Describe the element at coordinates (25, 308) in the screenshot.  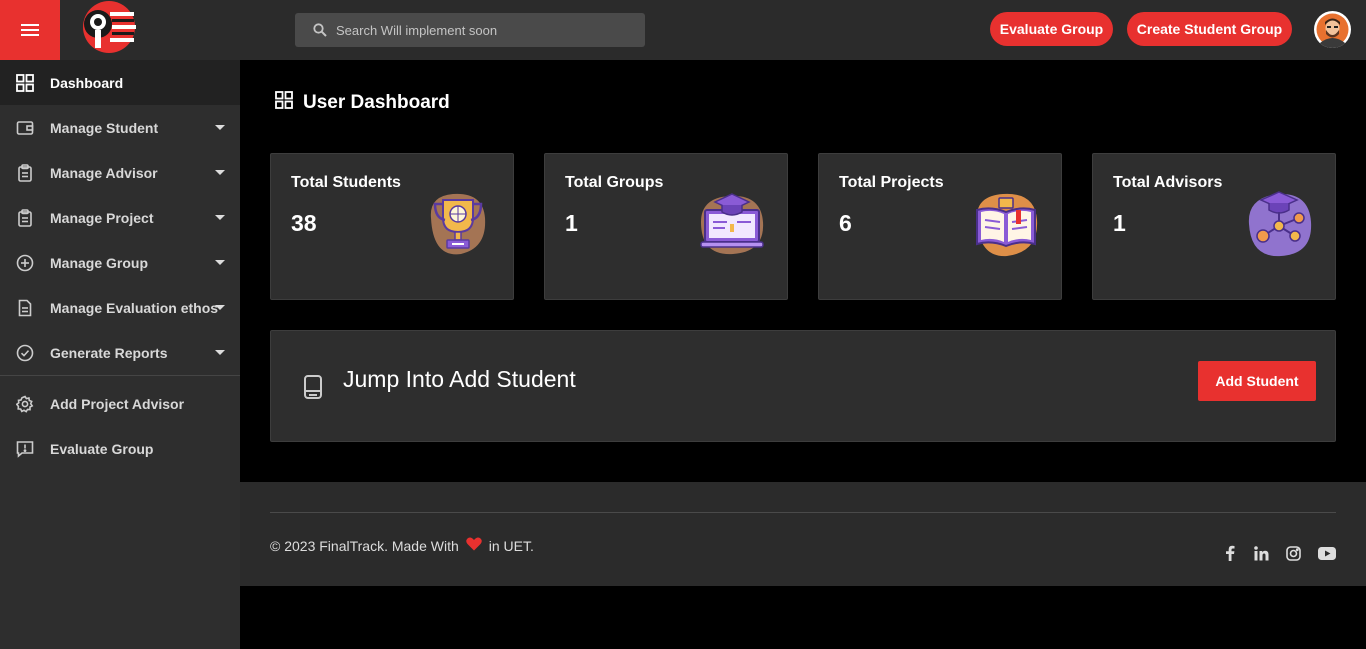
I see `document-icon` at that location.